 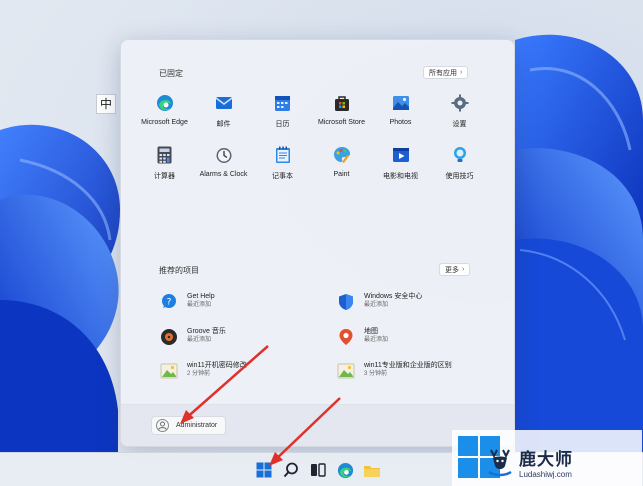 I want to click on pinned-app-calculator: 计算器, so click(x=164, y=167).